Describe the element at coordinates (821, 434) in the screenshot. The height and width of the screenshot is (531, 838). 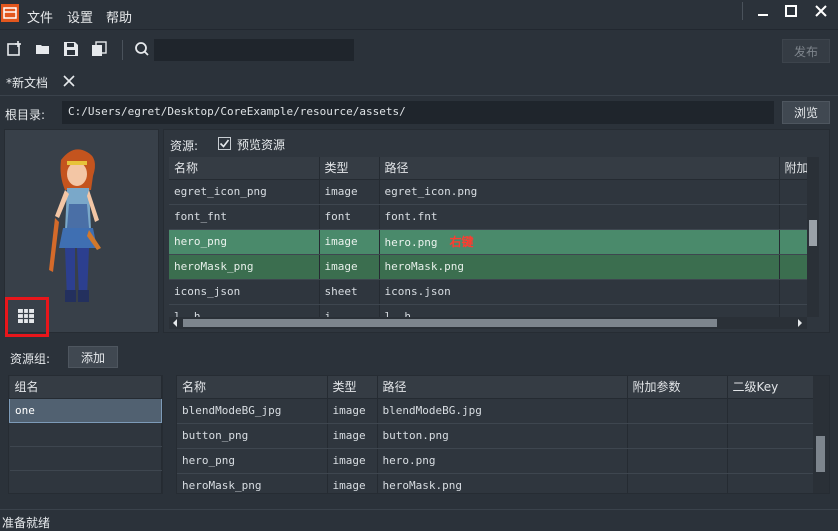
I see `group-resources-vertical-scrollbar` at that location.